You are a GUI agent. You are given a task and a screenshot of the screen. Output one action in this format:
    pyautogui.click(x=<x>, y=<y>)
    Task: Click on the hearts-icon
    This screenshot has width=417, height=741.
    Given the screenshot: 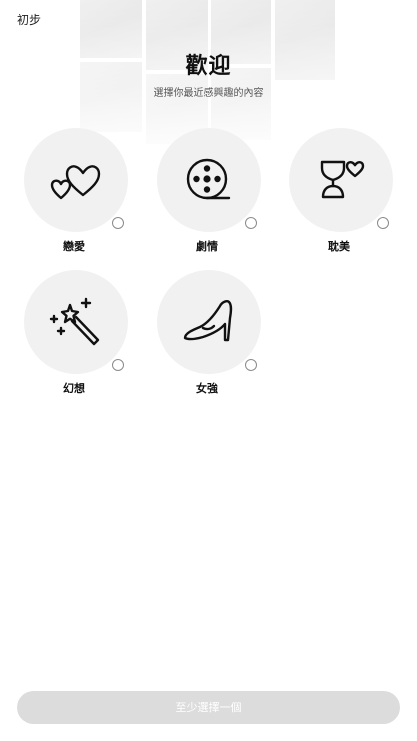 What is the action you would take?
    pyautogui.click(x=75, y=182)
    